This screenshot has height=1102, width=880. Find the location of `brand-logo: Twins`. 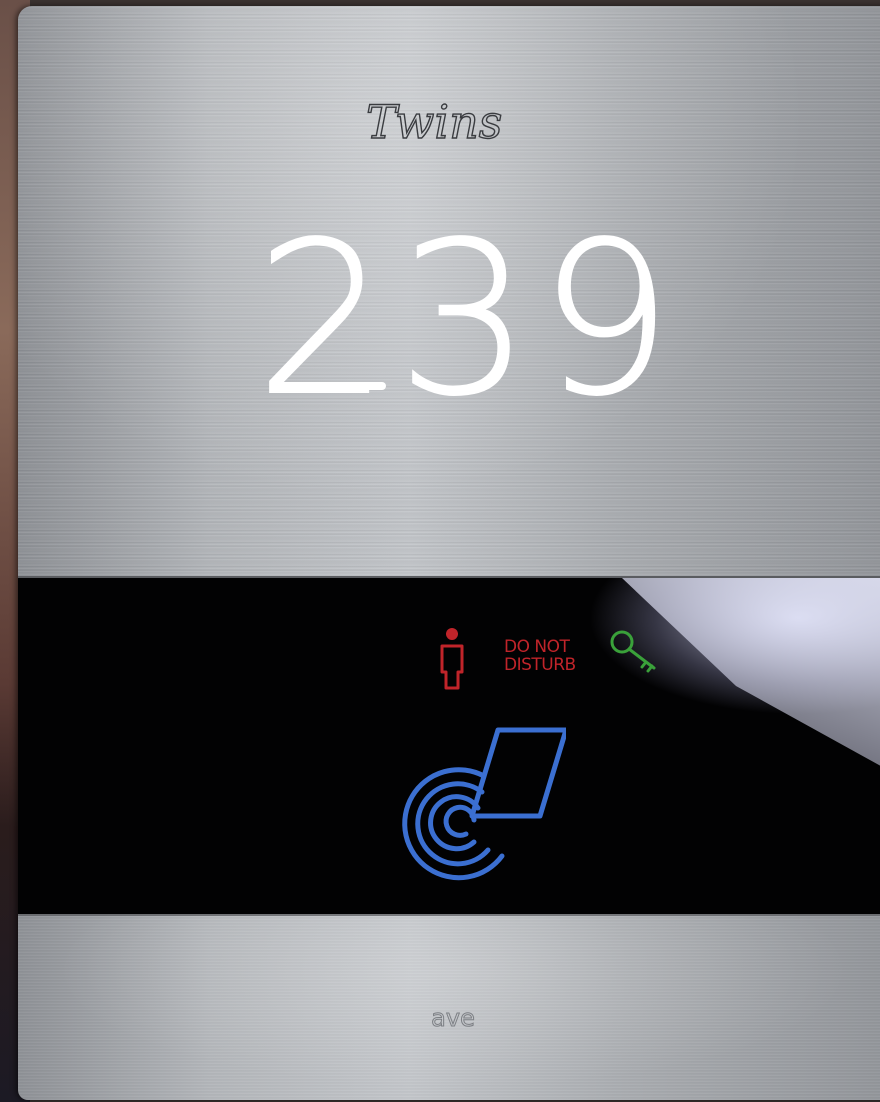

brand-logo: Twins is located at coordinates (434, 121).